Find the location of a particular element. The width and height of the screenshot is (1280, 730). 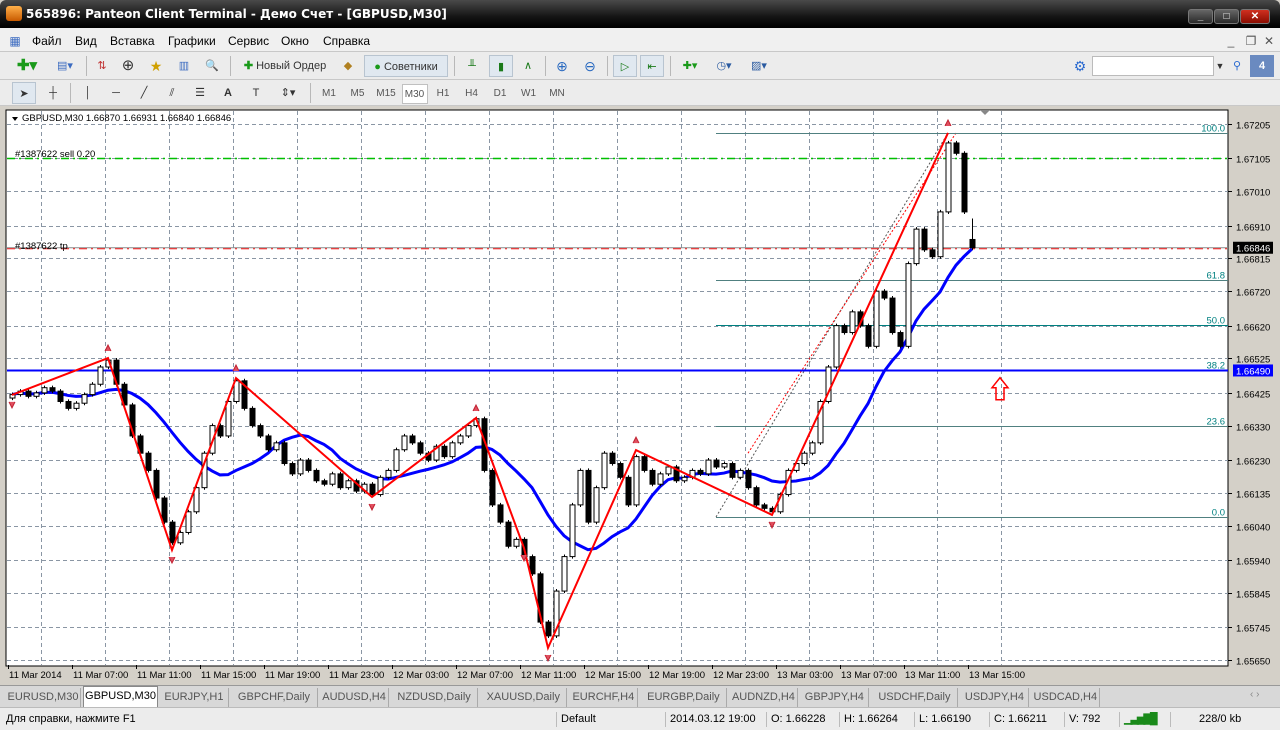

new-order-button: ✚ Новый Ордер is located at coordinates (285, 66).